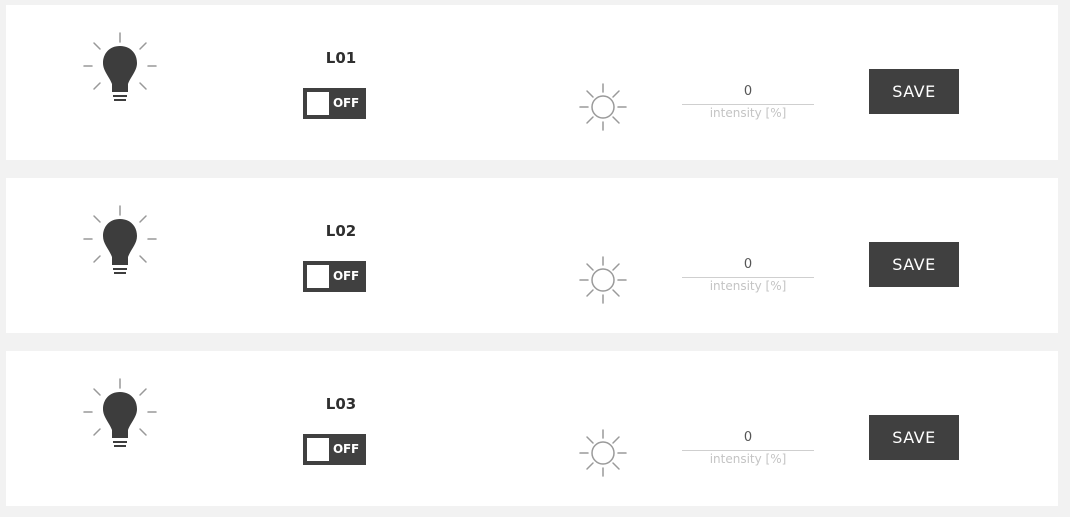  I want to click on light-name: L01, so click(341, 58).